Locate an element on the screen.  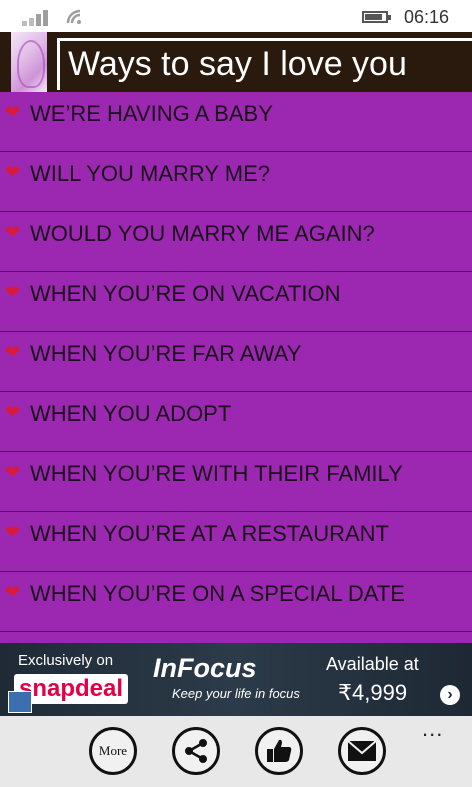
list-item-label: WE’RE HAVING A BABY is located at coordinates (151, 113).